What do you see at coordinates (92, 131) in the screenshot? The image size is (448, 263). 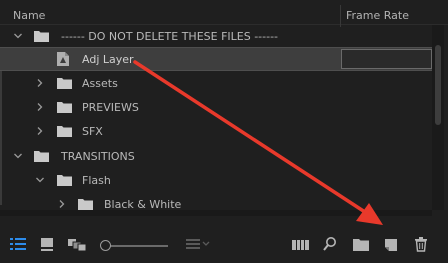 I see `list-item-label: SFX` at bounding box center [92, 131].